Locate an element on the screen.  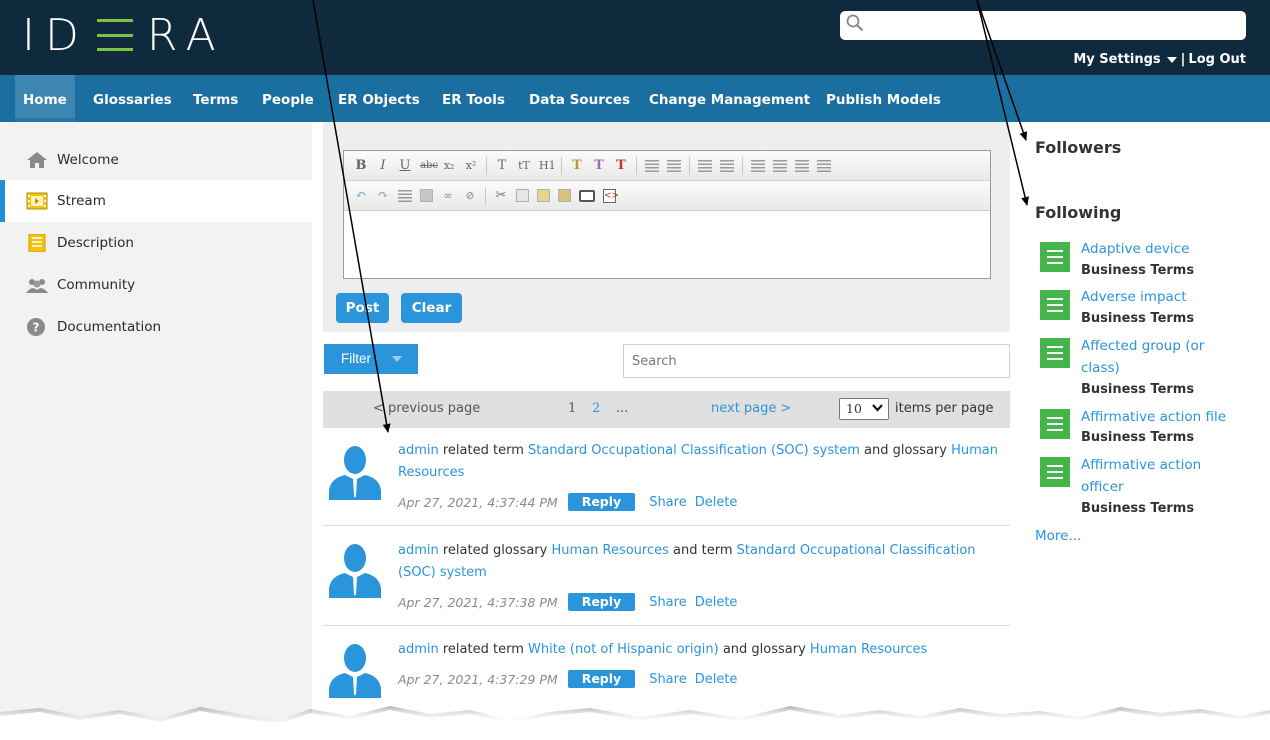
idera-logo: ID RA is located at coordinates (124, 35).